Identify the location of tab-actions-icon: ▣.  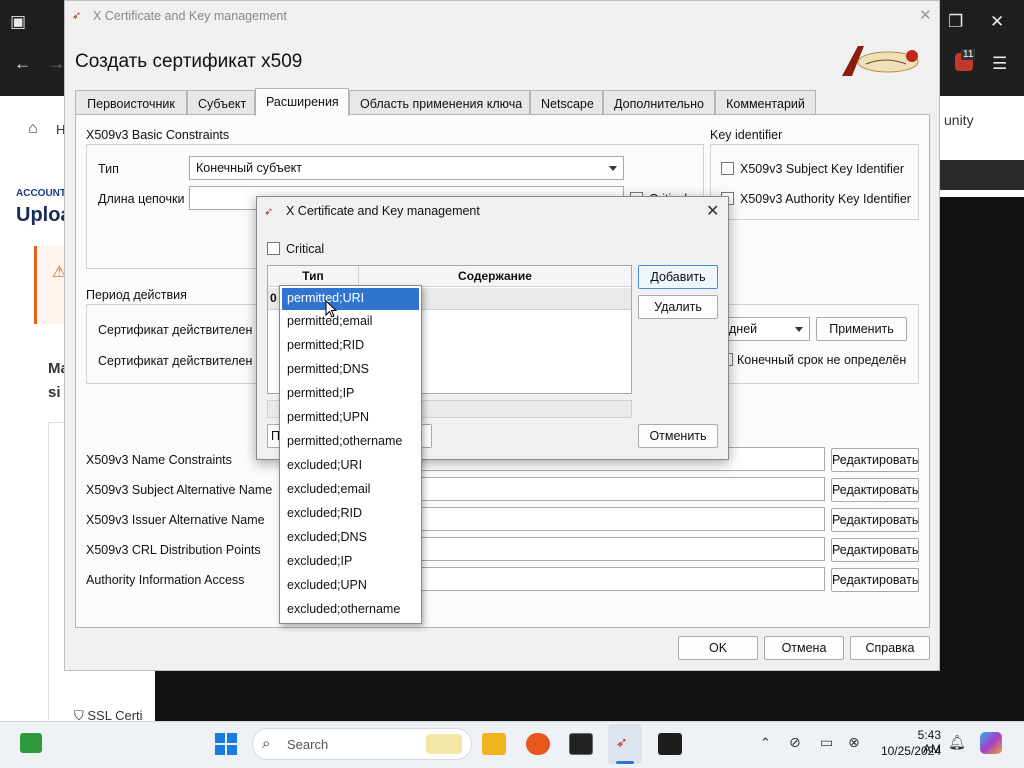
(18, 22).